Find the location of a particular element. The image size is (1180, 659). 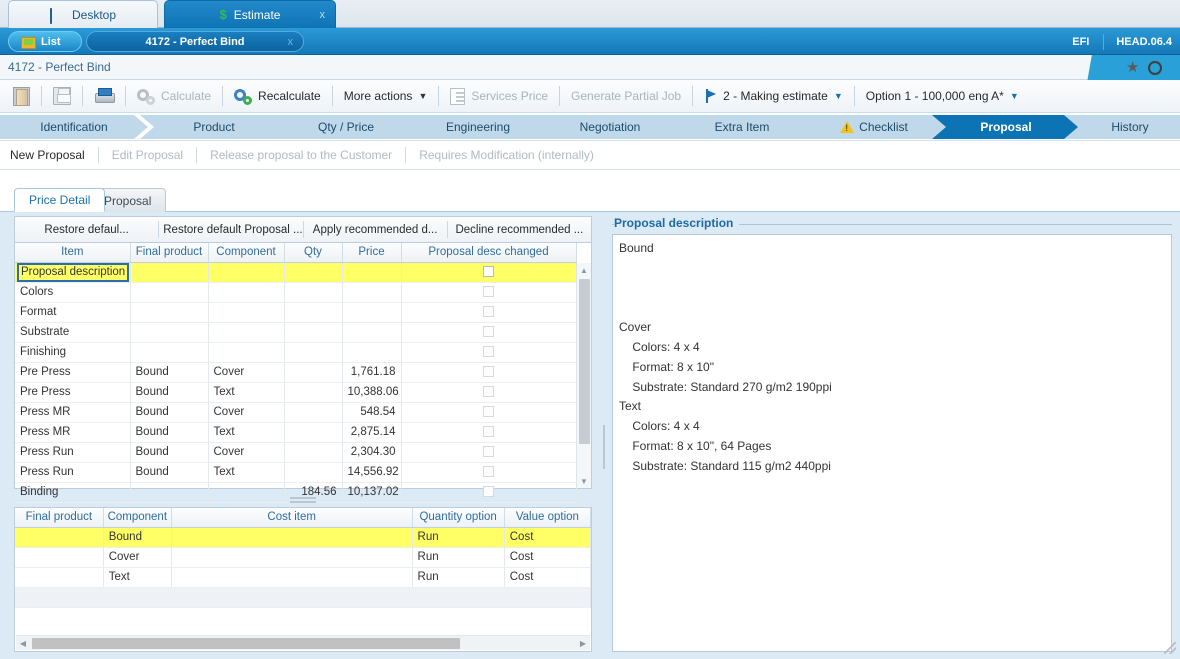

vertical-scrollbar: ▲ ▼ is located at coordinates (583, 375).